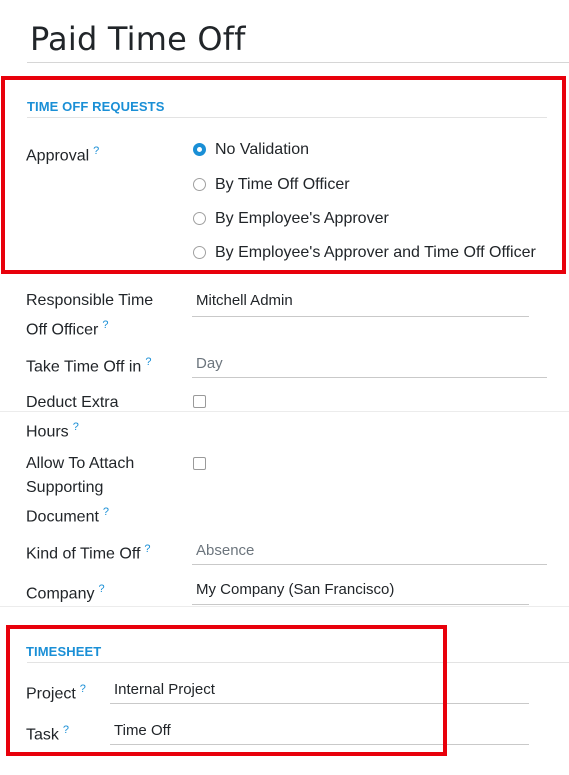  What do you see at coordinates (199, 463) in the screenshot?
I see `attach-document-checkbox` at bounding box center [199, 463].